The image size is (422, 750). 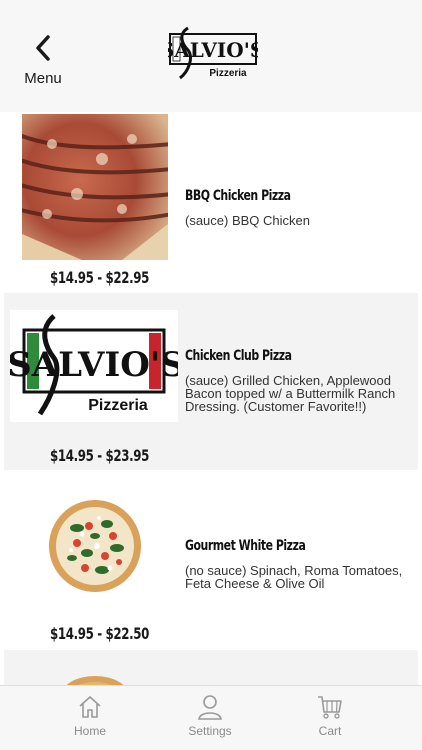 What do you see at coordinates (43, 78) in the screenshot?
I see `back-label: Menu` at bounding box center [43, 78].